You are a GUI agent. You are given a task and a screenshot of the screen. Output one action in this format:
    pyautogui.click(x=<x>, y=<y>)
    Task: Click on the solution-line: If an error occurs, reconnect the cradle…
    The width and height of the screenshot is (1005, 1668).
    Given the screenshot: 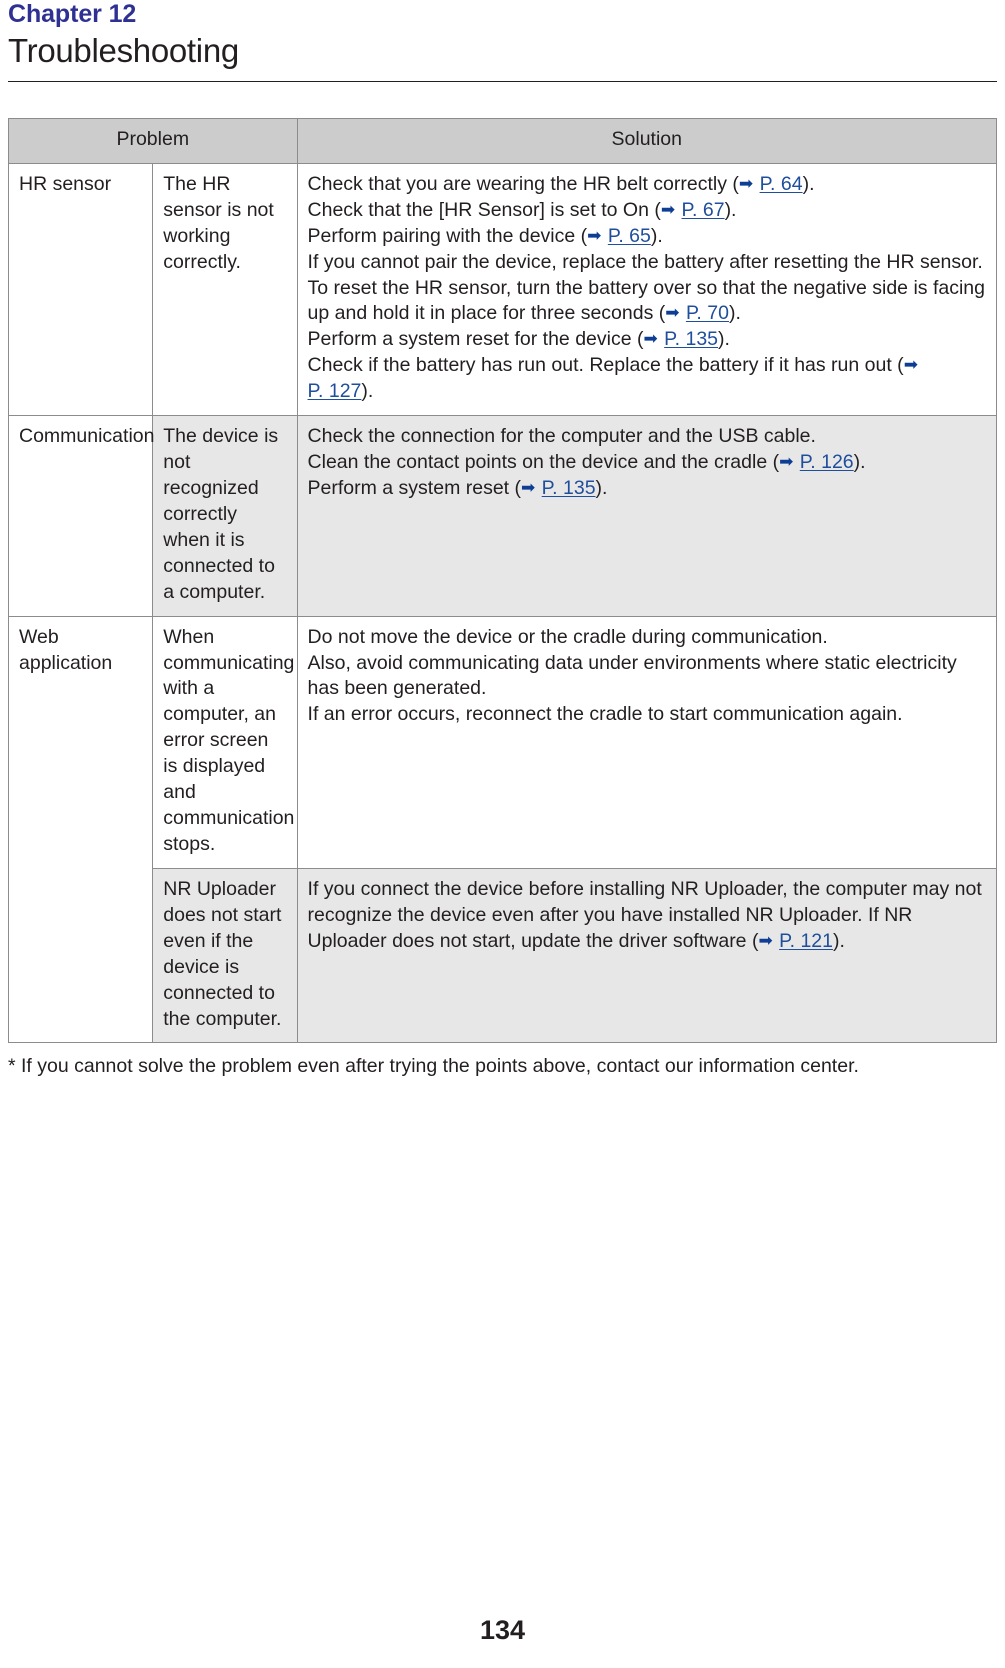 What is the action you would take?
    pyautogui.click(x=605, y=714)
    